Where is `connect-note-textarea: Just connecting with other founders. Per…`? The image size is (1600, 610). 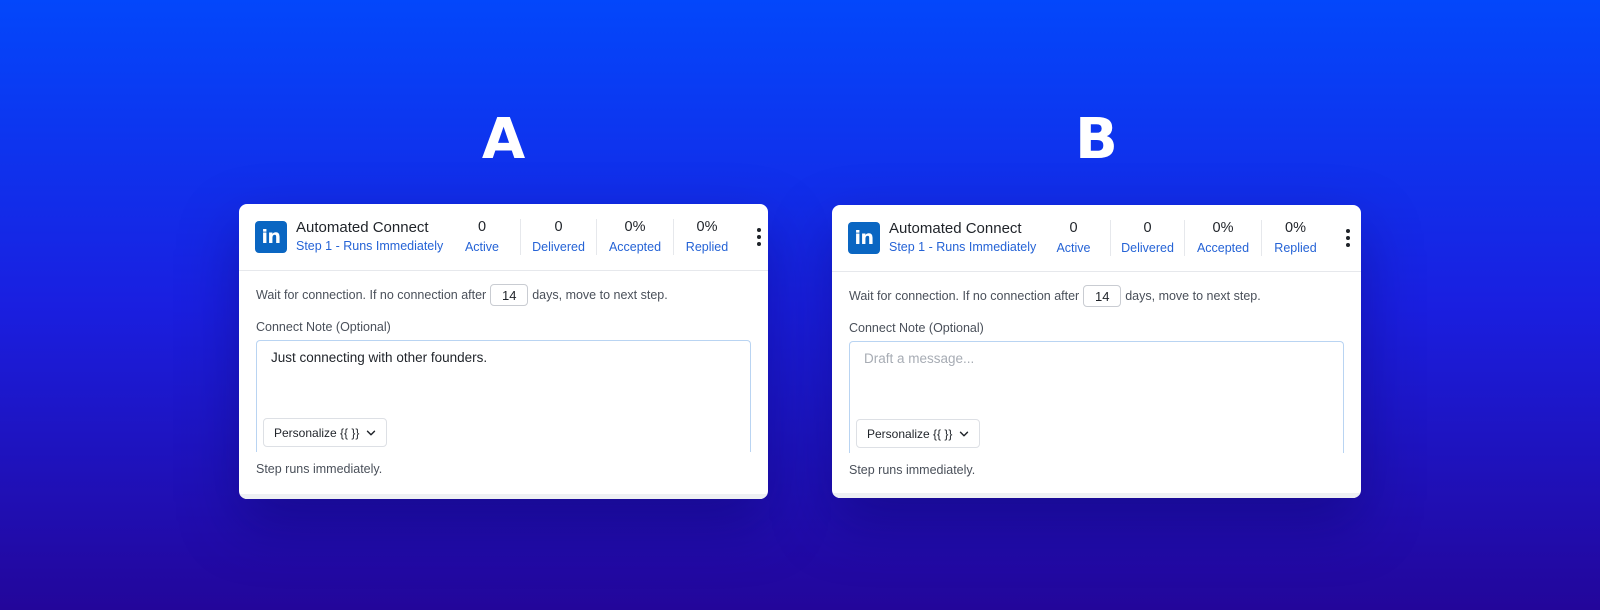
connect-note-textarea: Just connecting with other founders. Per… is located at coordinates (503, 396).